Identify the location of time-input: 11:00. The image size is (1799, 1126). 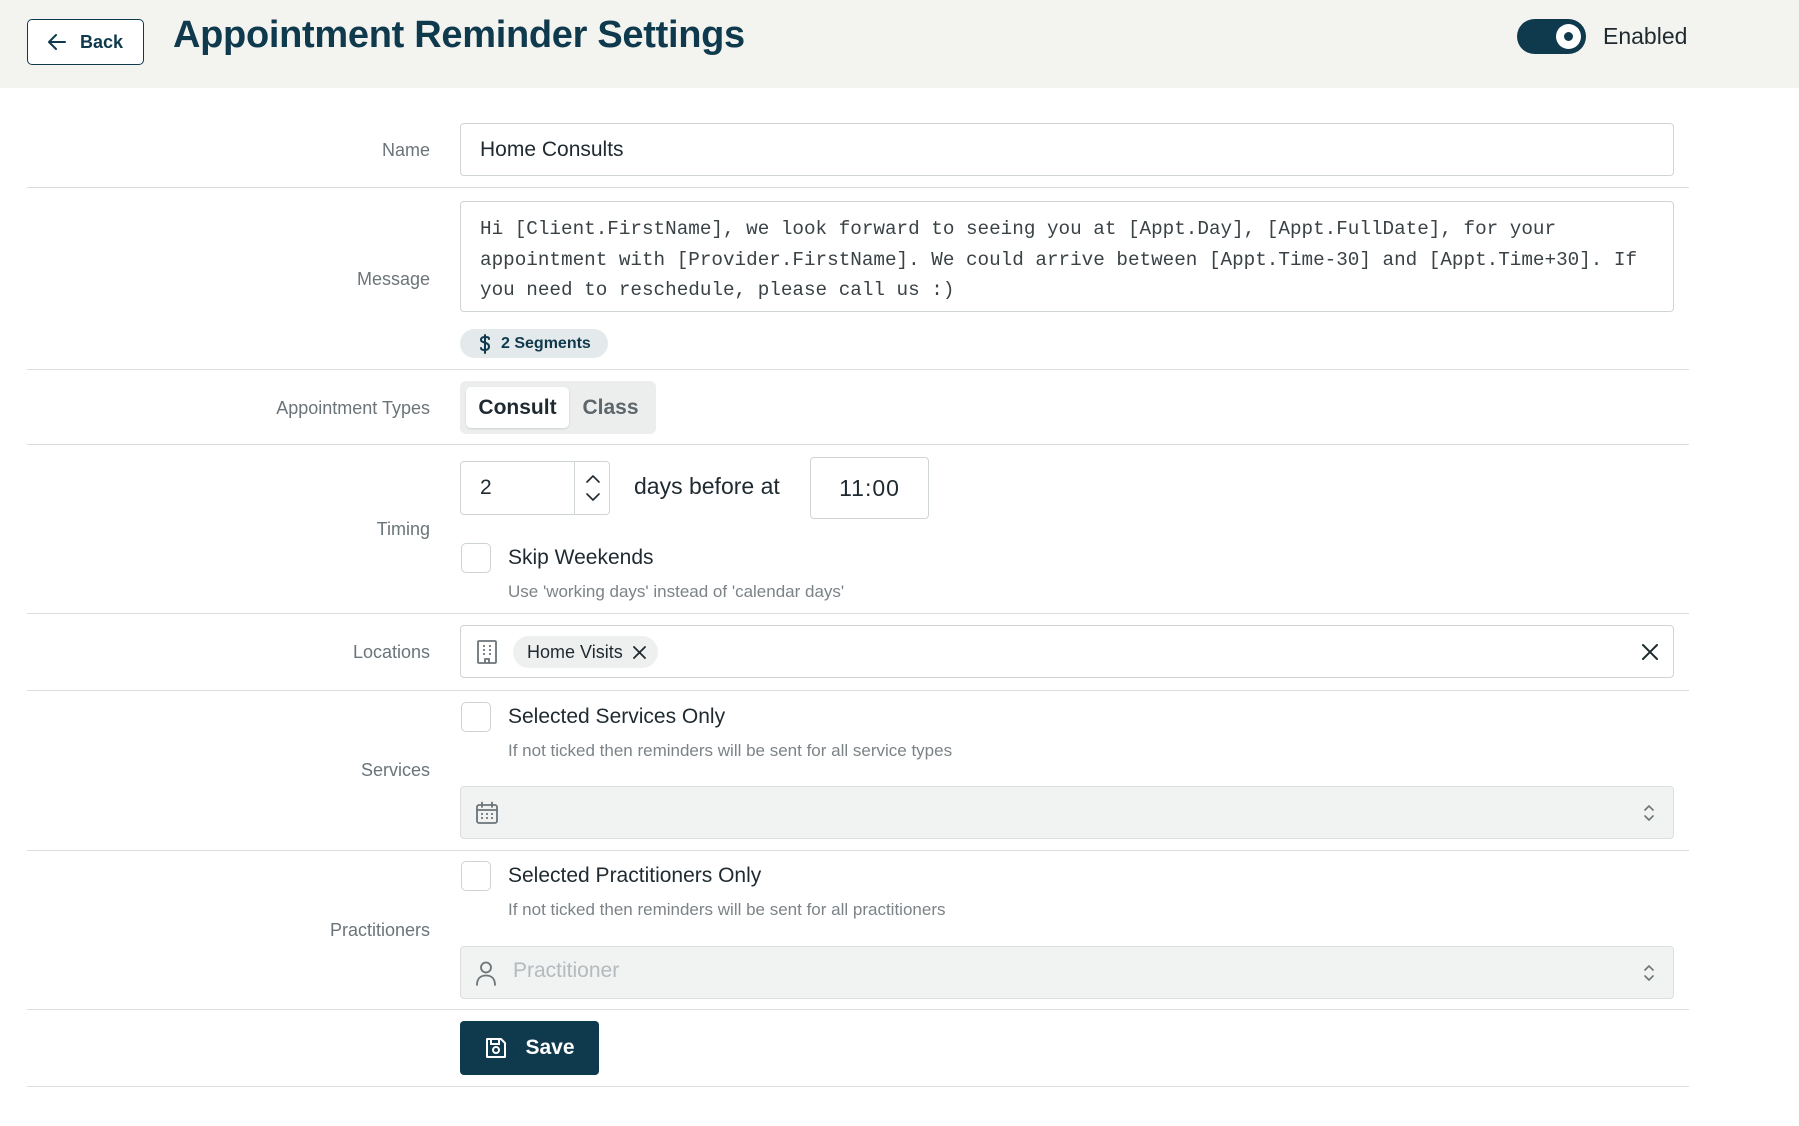
(869, 488).